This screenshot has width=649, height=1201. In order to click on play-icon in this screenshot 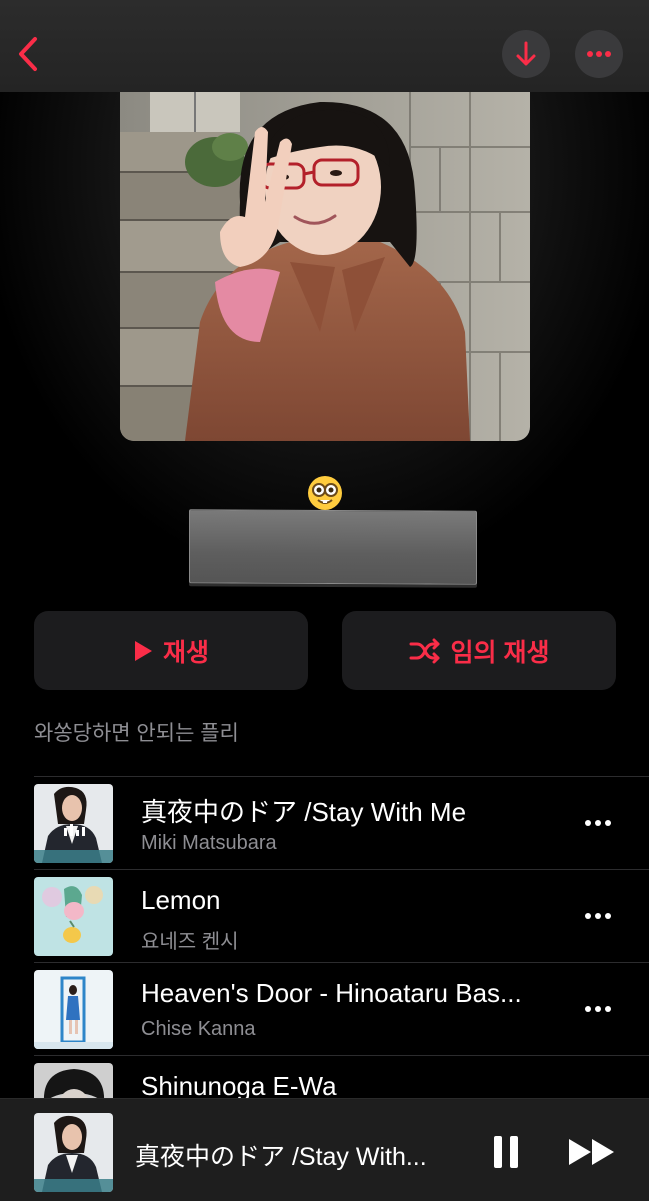, I will do `click(143, 650)`.